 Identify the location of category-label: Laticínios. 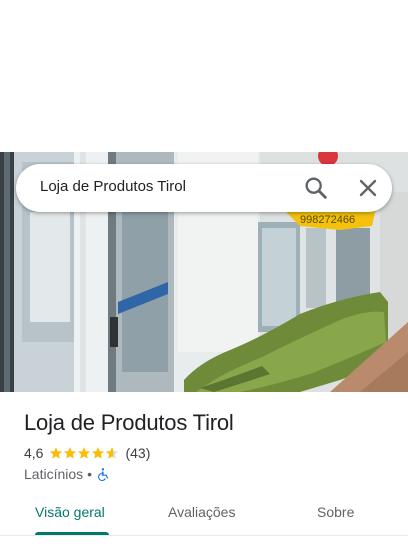
(53, 474).